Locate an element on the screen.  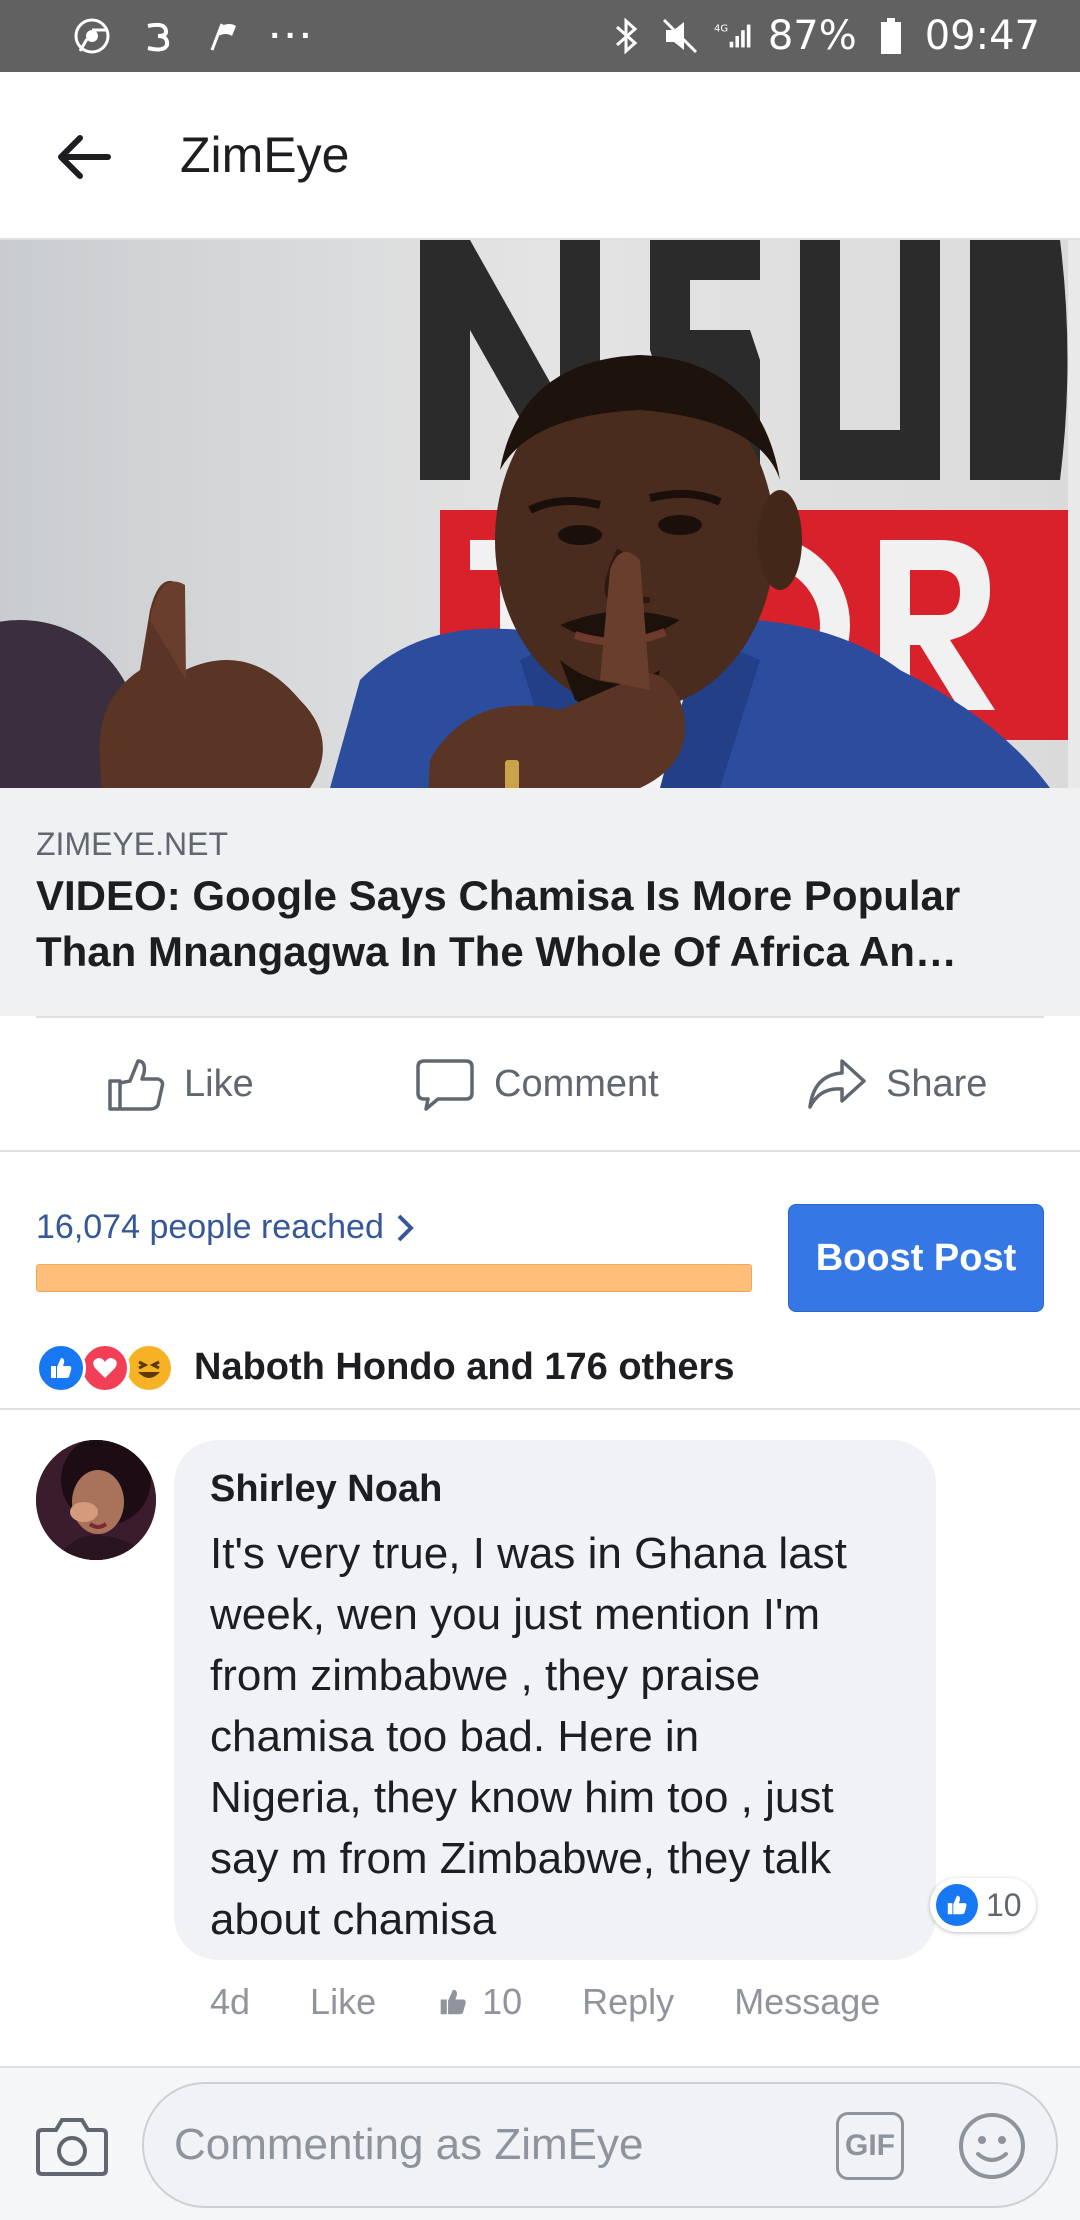
page-title: ZimEye is located at coordinates (265, 155).